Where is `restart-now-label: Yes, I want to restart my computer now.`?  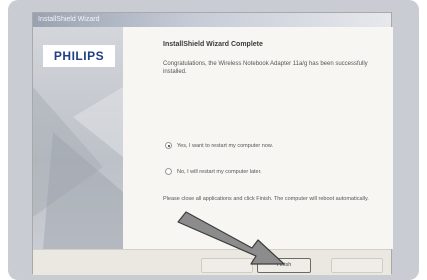 restart-now-label: Yes, I want to restart my computer now. is located at coordinates (225, 145).